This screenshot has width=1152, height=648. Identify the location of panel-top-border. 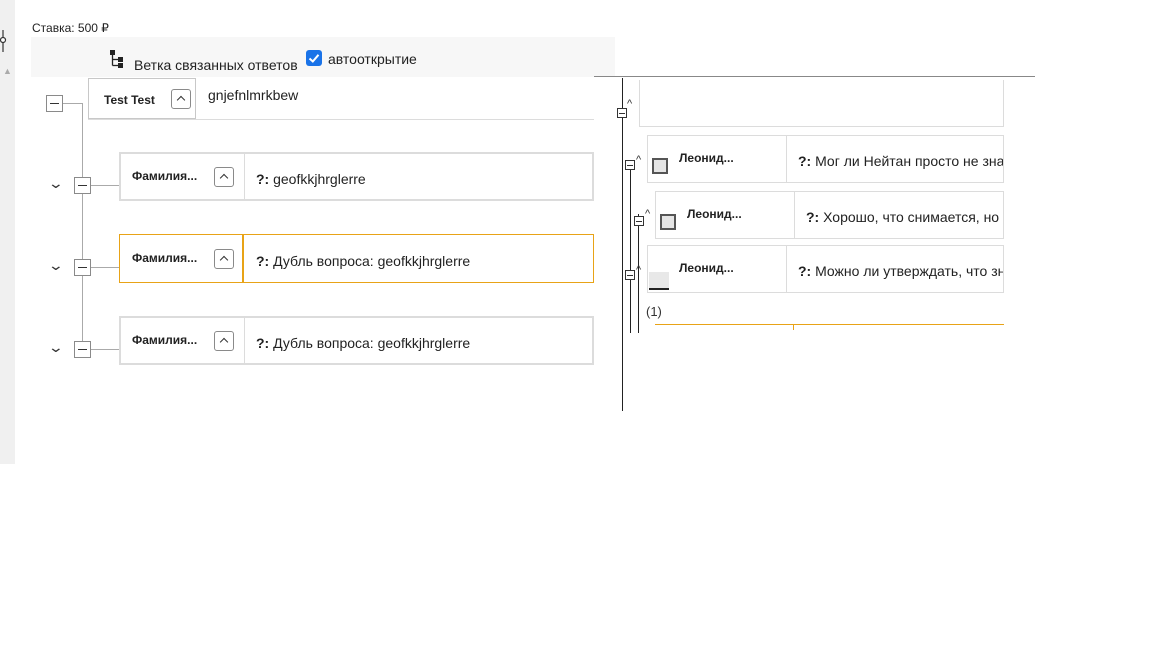
(814, 76).